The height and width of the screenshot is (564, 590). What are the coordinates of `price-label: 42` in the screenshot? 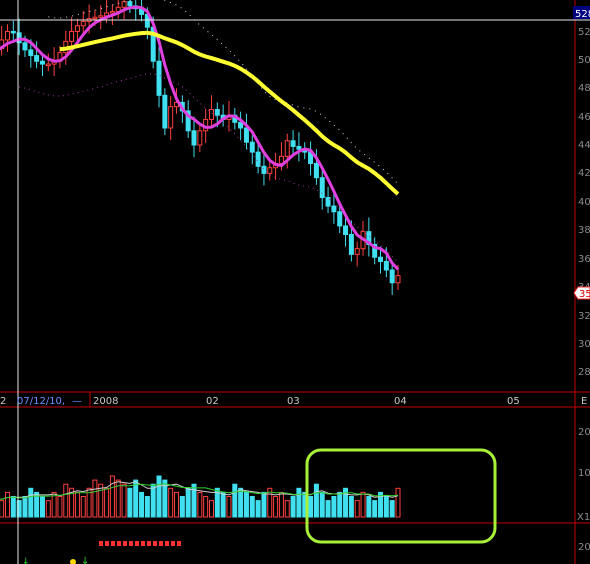 It's located at (584, 173).